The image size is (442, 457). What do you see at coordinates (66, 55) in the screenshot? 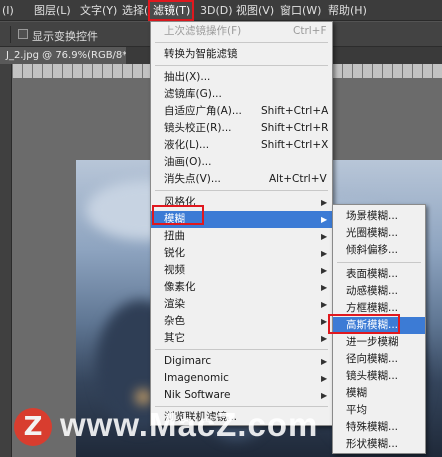
I see `document-tab-title: J_2.jpg @ 76.9%(RGB/8*) *` at bounding box center [66, 55].